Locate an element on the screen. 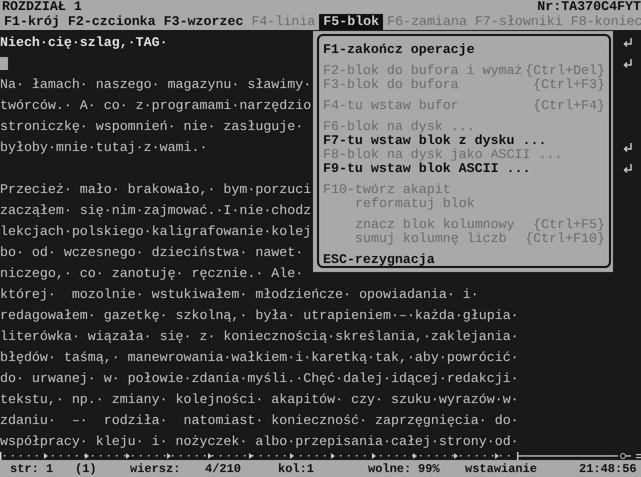 The width and height of the screenshot is (641, 477). status-text: (1) is located at coordinates (86, 469).